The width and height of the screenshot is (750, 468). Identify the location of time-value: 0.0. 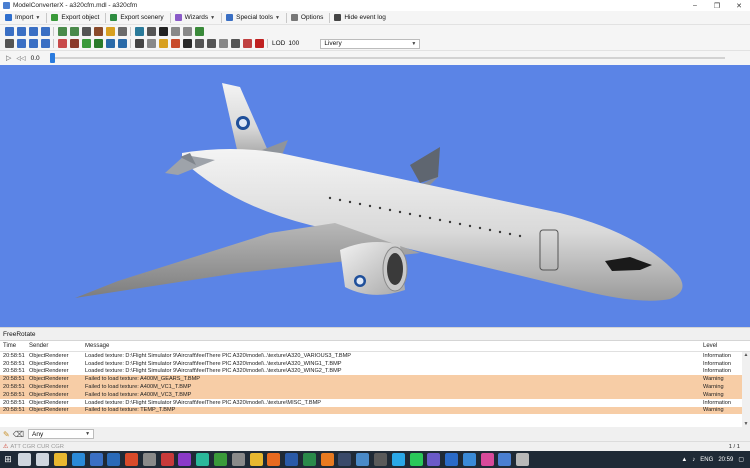
(35, 58).